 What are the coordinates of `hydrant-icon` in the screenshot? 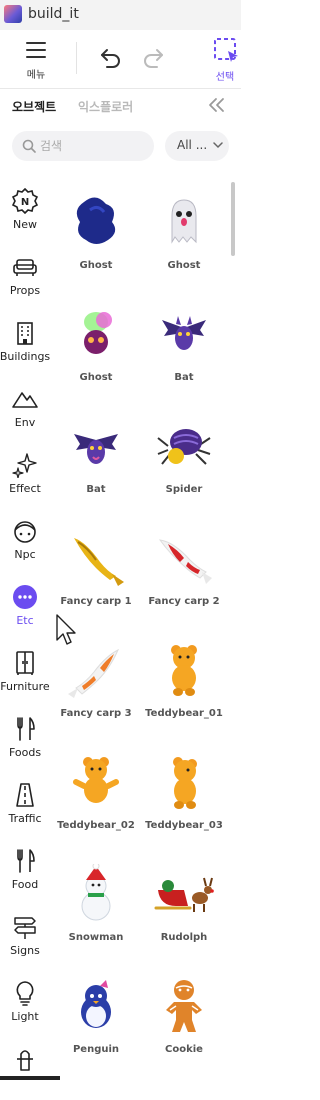 It's located at (25, 1060).